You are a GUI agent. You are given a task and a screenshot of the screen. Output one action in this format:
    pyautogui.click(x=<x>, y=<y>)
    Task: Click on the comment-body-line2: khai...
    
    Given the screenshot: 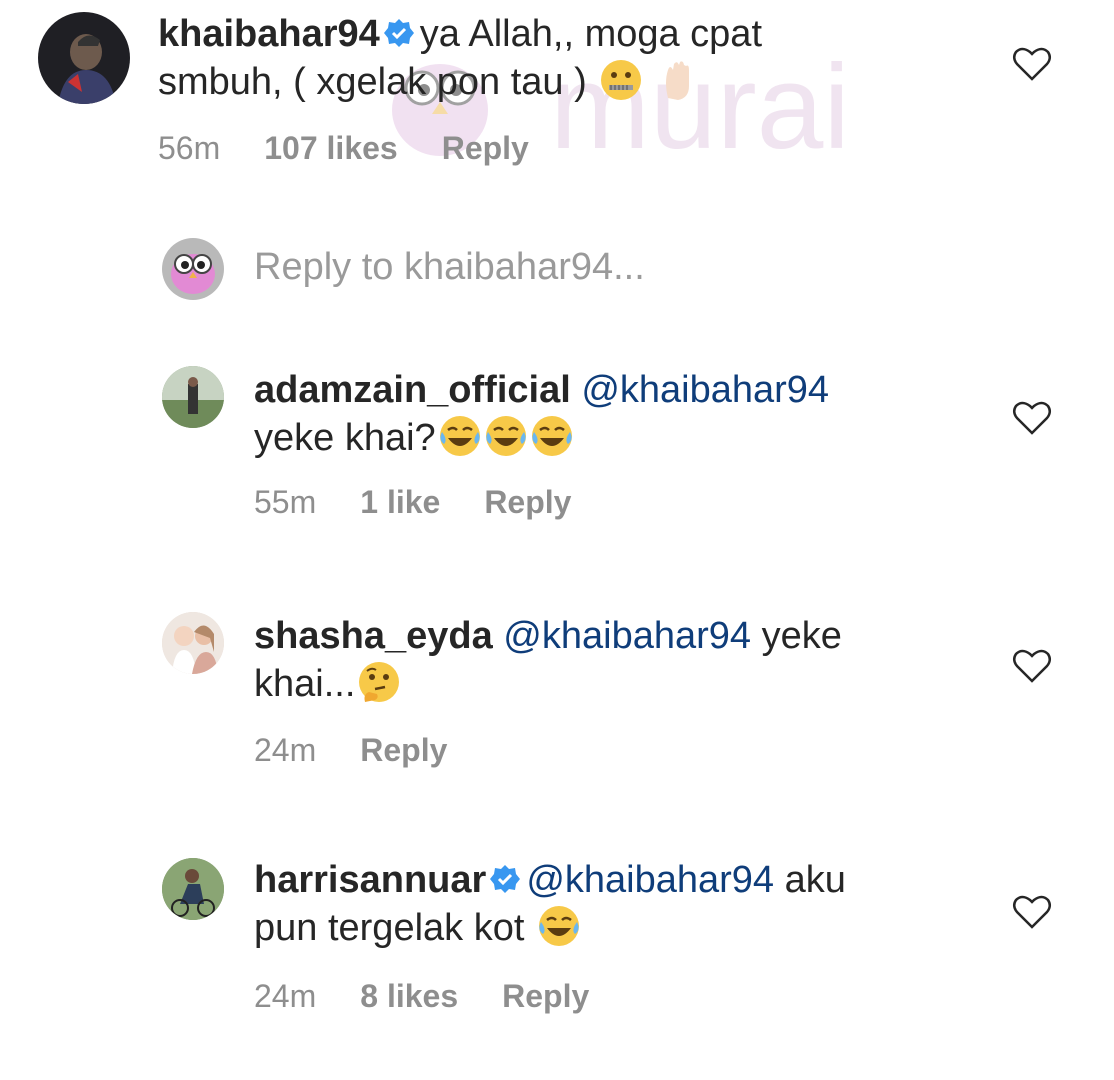 What is the action you would take?
    pyautogui.click(x=305, y=684)
    